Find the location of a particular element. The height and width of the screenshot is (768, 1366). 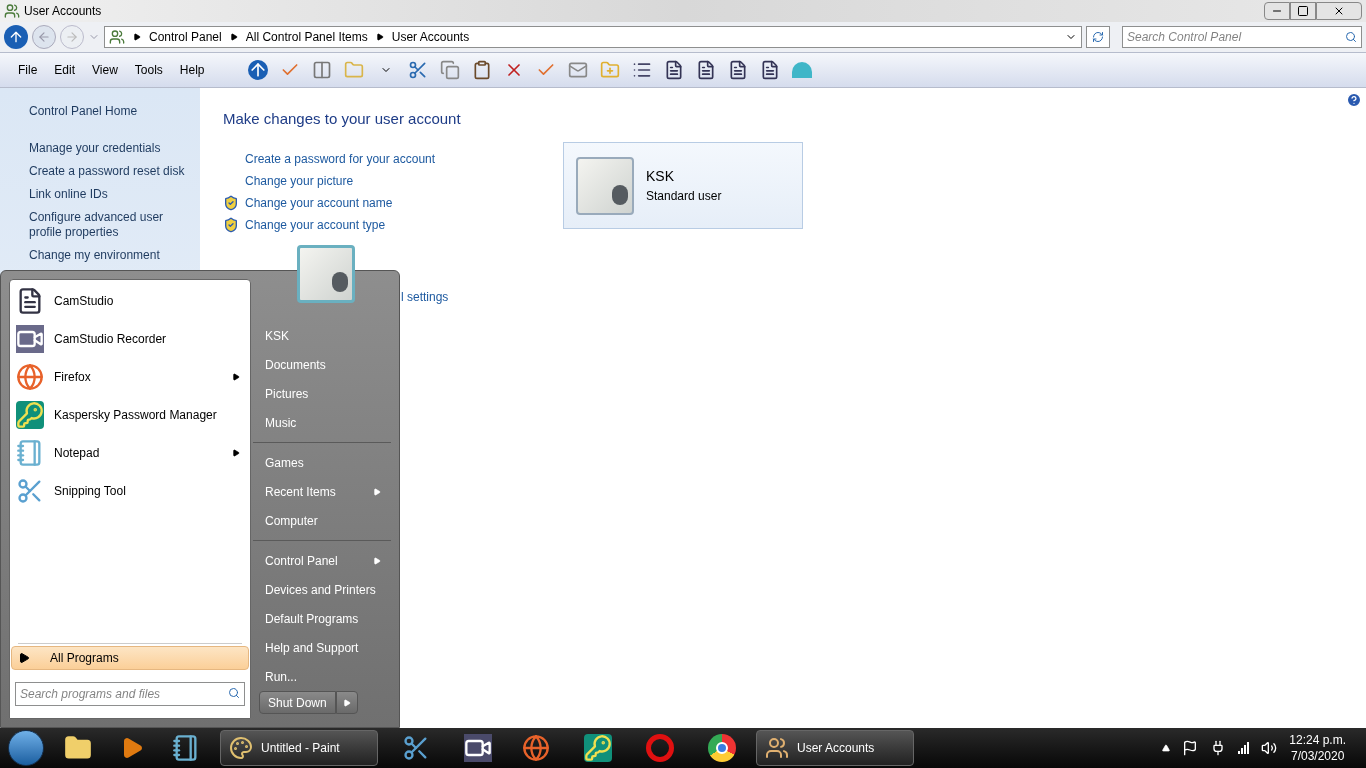

page-heading: Make changes to your user account is located at coordinates (342, 119).